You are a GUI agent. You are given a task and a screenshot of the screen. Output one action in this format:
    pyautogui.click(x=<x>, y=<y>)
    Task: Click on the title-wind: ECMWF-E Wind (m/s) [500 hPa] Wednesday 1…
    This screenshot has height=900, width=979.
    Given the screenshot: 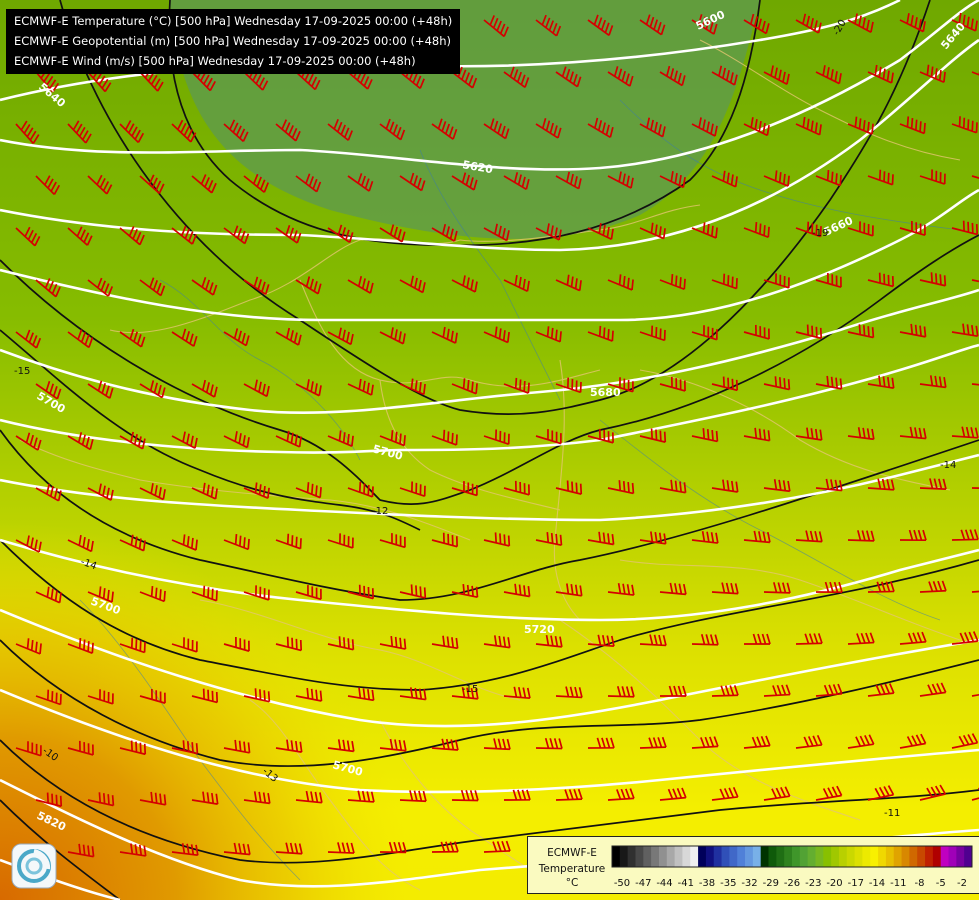 What is the action you would take?
    pyautogui.click(x=215, y=61)
    